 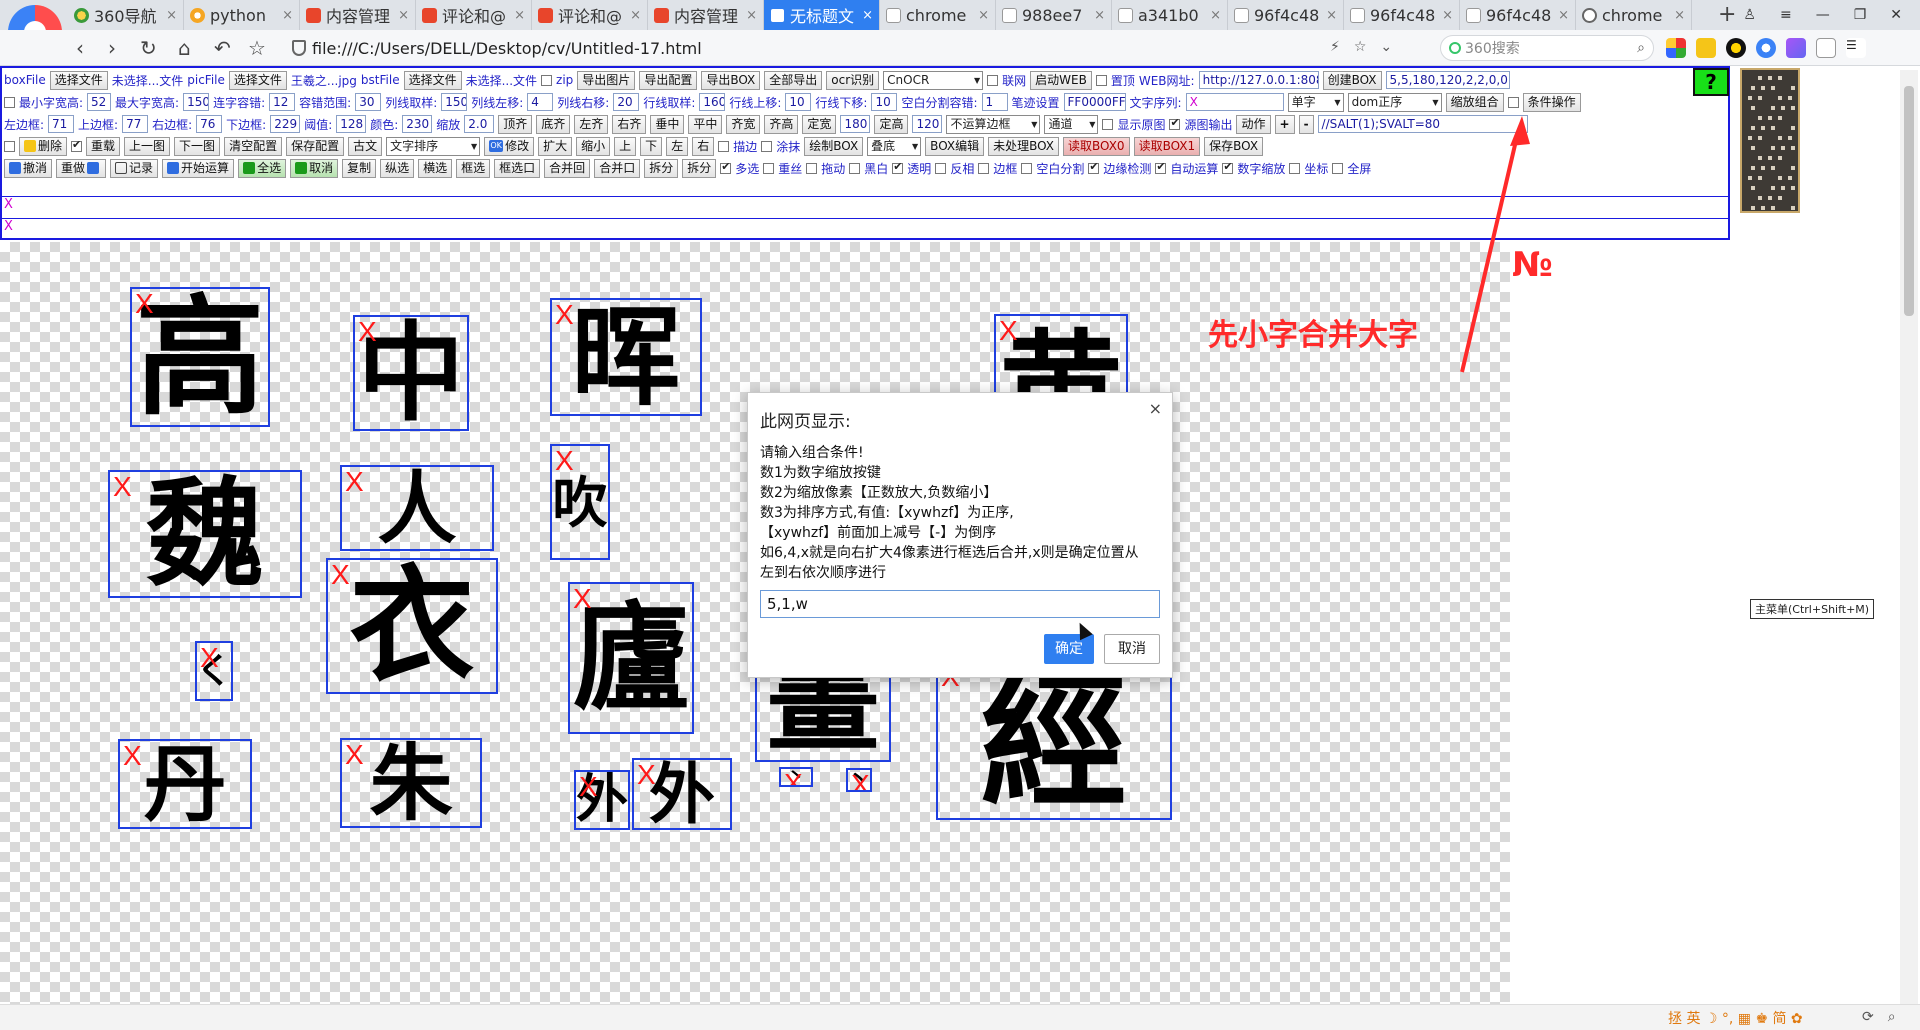 I want to click on align-bottom-button: 底齐, so click(x=553, y=124).